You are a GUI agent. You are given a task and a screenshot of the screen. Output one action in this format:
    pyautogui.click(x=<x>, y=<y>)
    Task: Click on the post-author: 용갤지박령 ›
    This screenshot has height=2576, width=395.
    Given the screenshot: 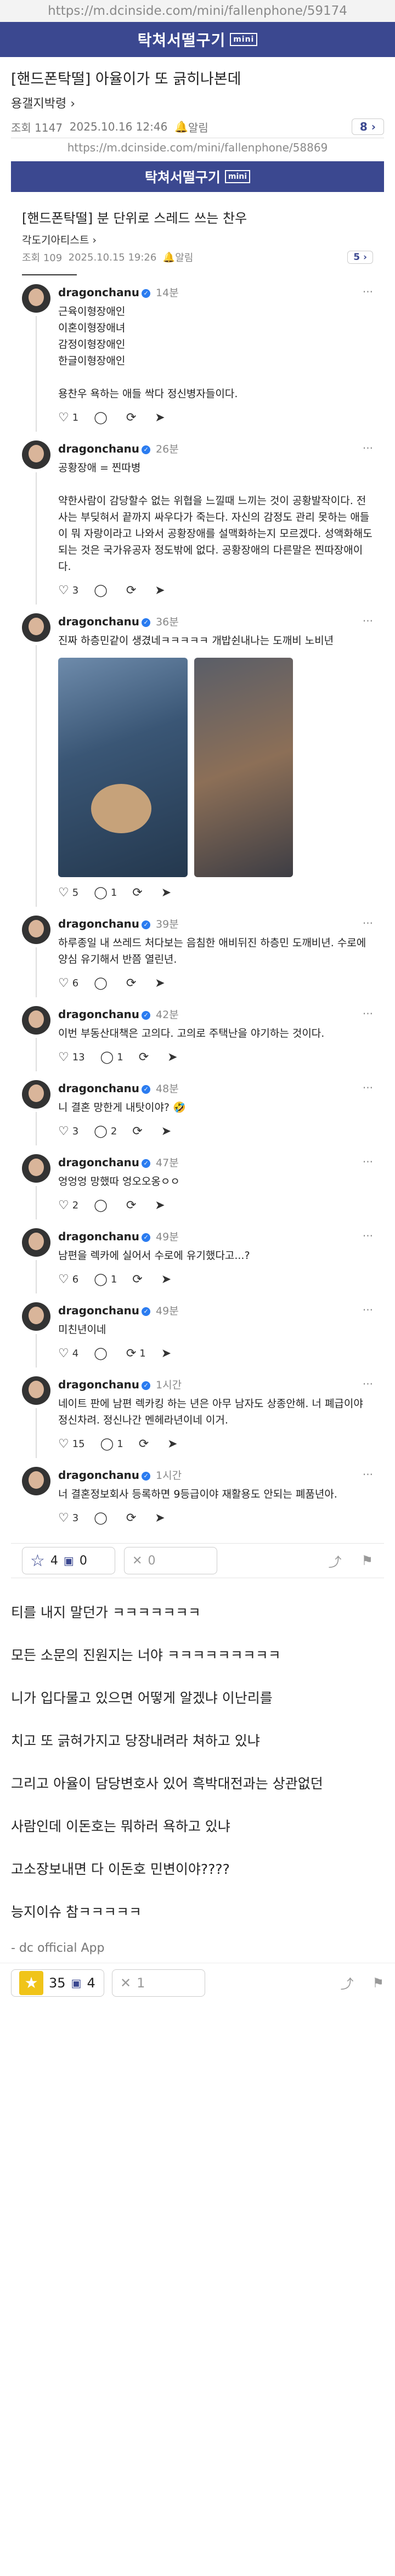 What is the action you would take?
    pyautogui.click(x=198, y=104)
    